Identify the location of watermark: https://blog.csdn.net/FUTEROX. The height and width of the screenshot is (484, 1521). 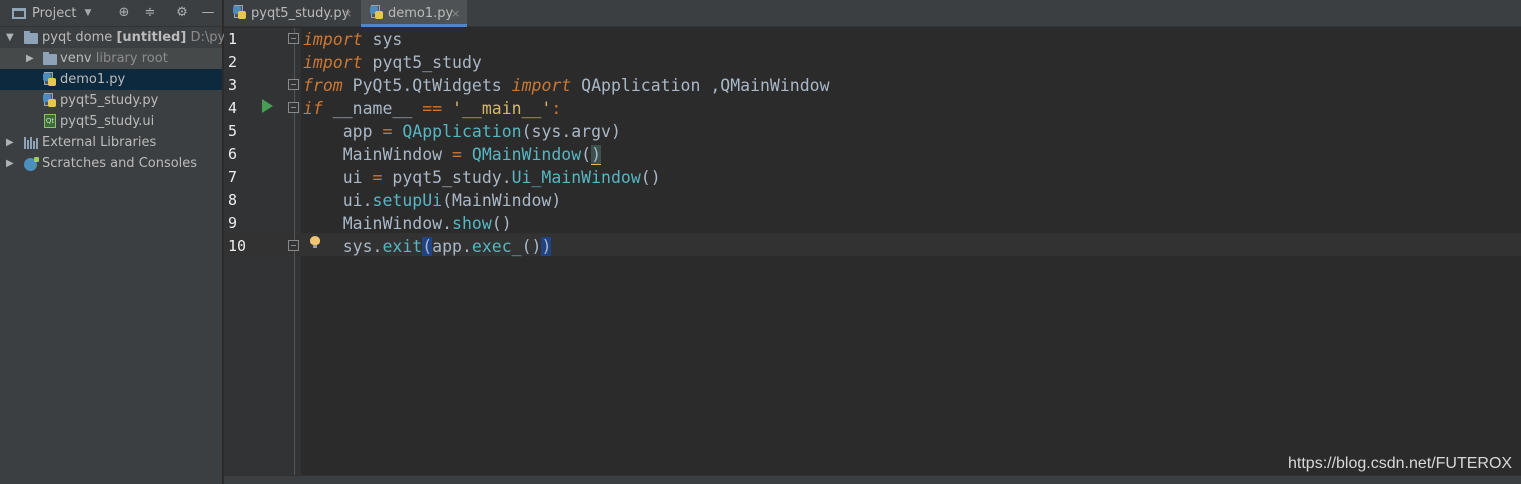
(1400, 463).